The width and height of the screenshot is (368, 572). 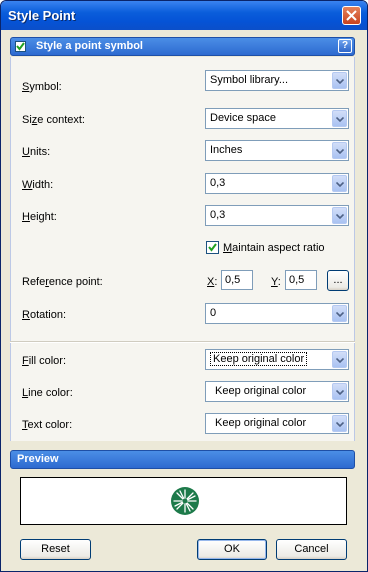 I want to click on close-icon, so click(x=351, y=15).